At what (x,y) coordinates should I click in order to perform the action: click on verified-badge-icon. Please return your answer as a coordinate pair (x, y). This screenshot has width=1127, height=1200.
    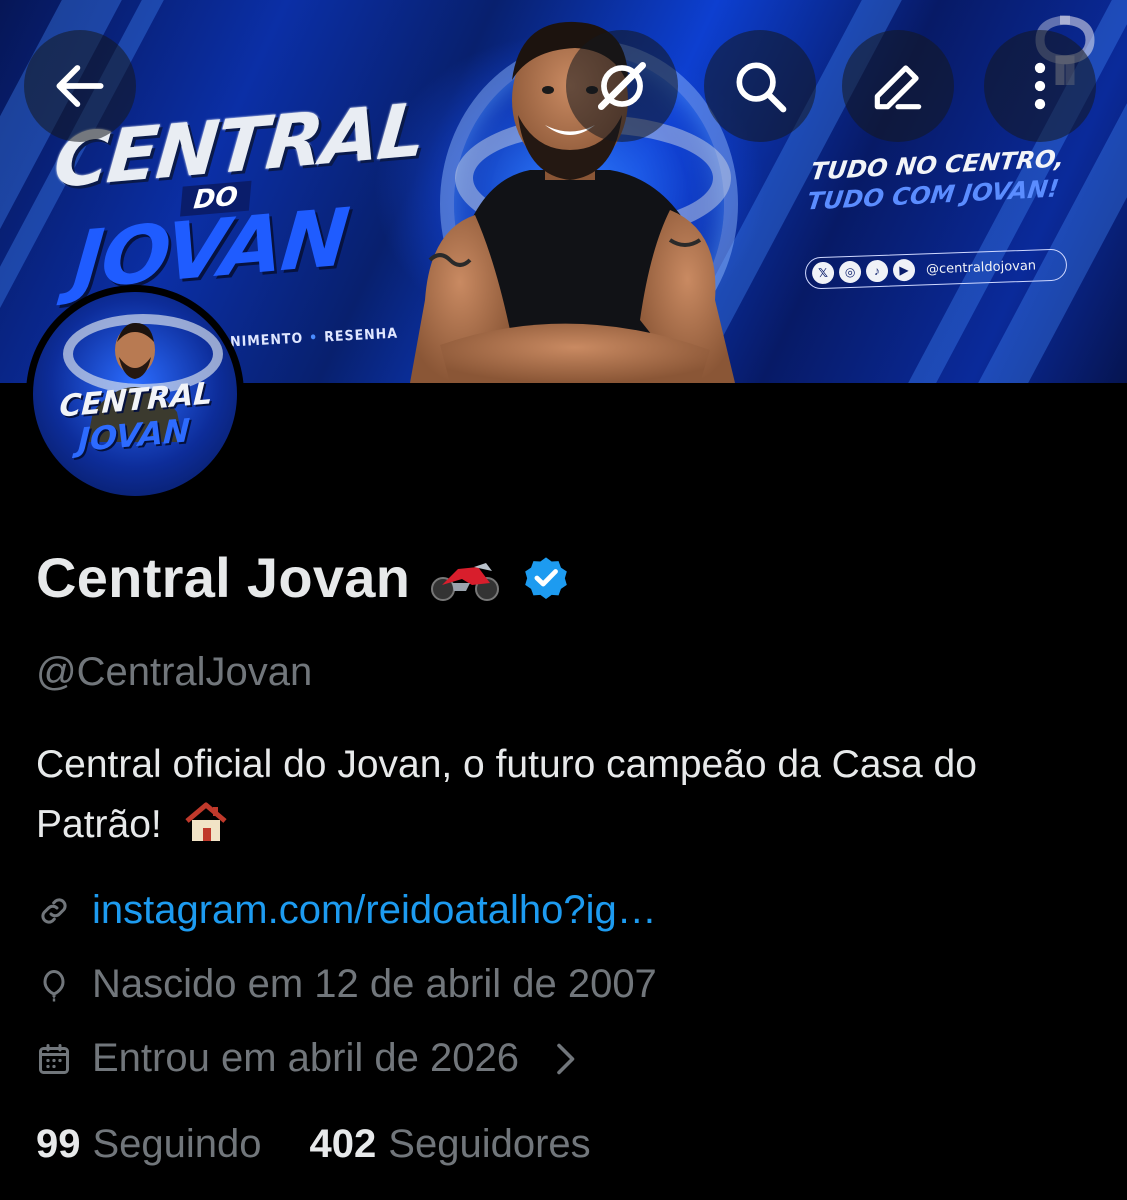
    Looking at the image, I should click on (546, 578).